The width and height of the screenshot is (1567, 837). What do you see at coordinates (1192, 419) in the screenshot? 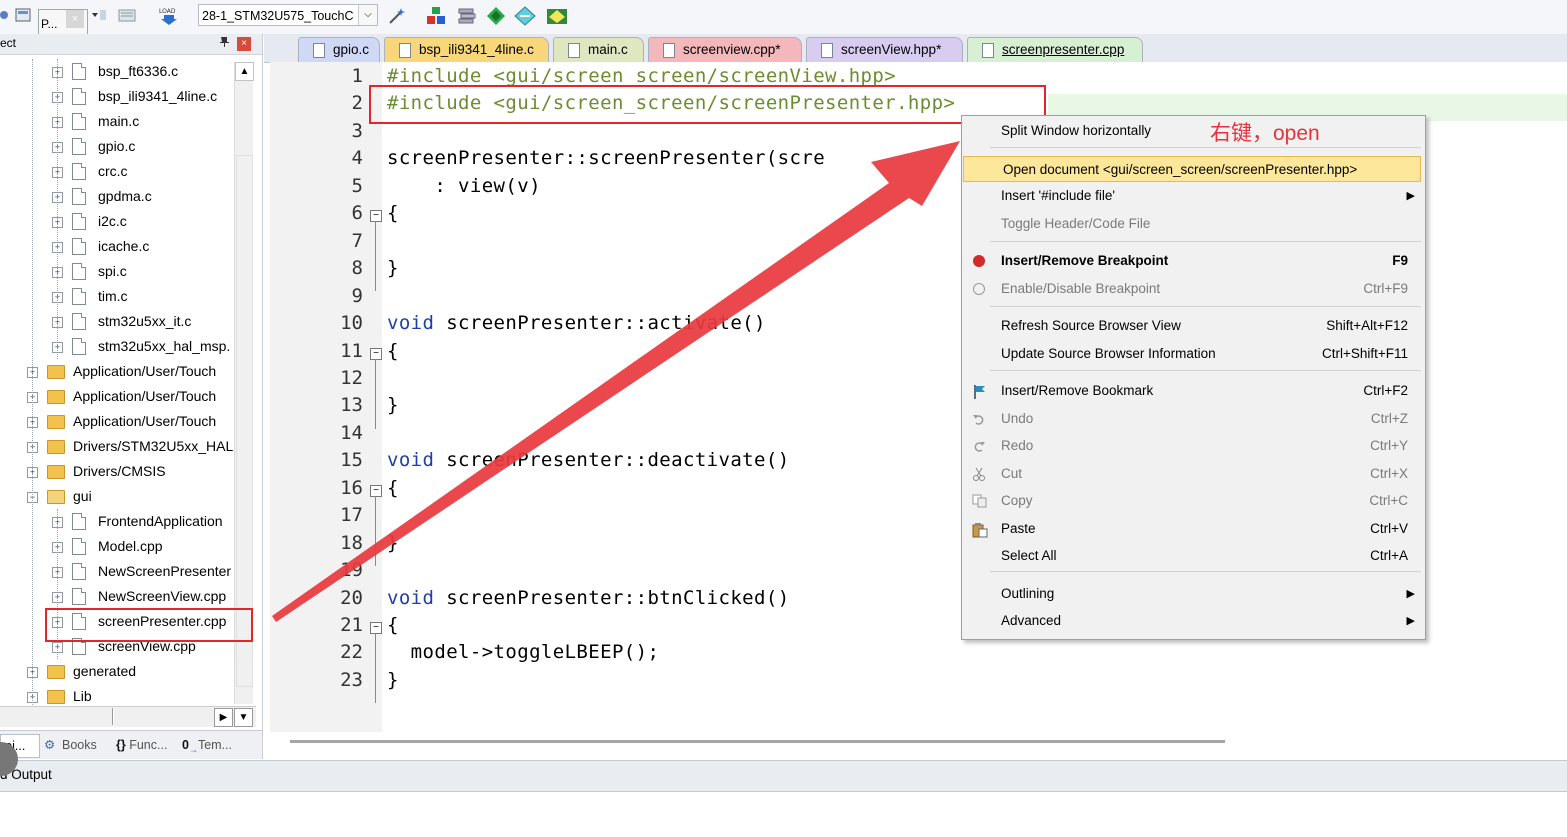
I see `menu-item: Undo Ctrl+Z` at bounding box center [1192, 419].